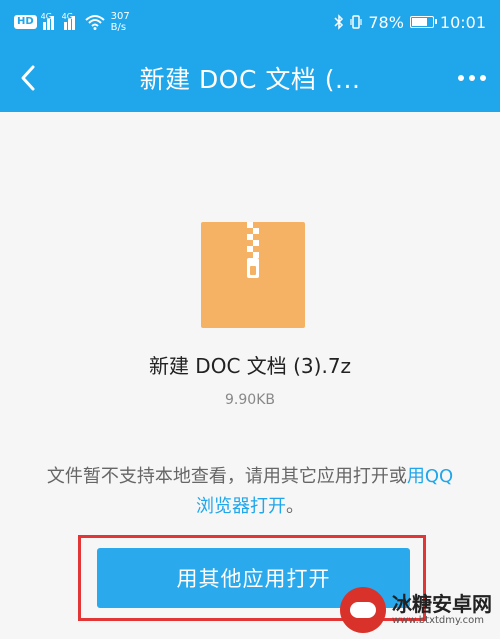 The image size is (500, 639). I want to click on watermark-logo-icon, so click(363, 610).